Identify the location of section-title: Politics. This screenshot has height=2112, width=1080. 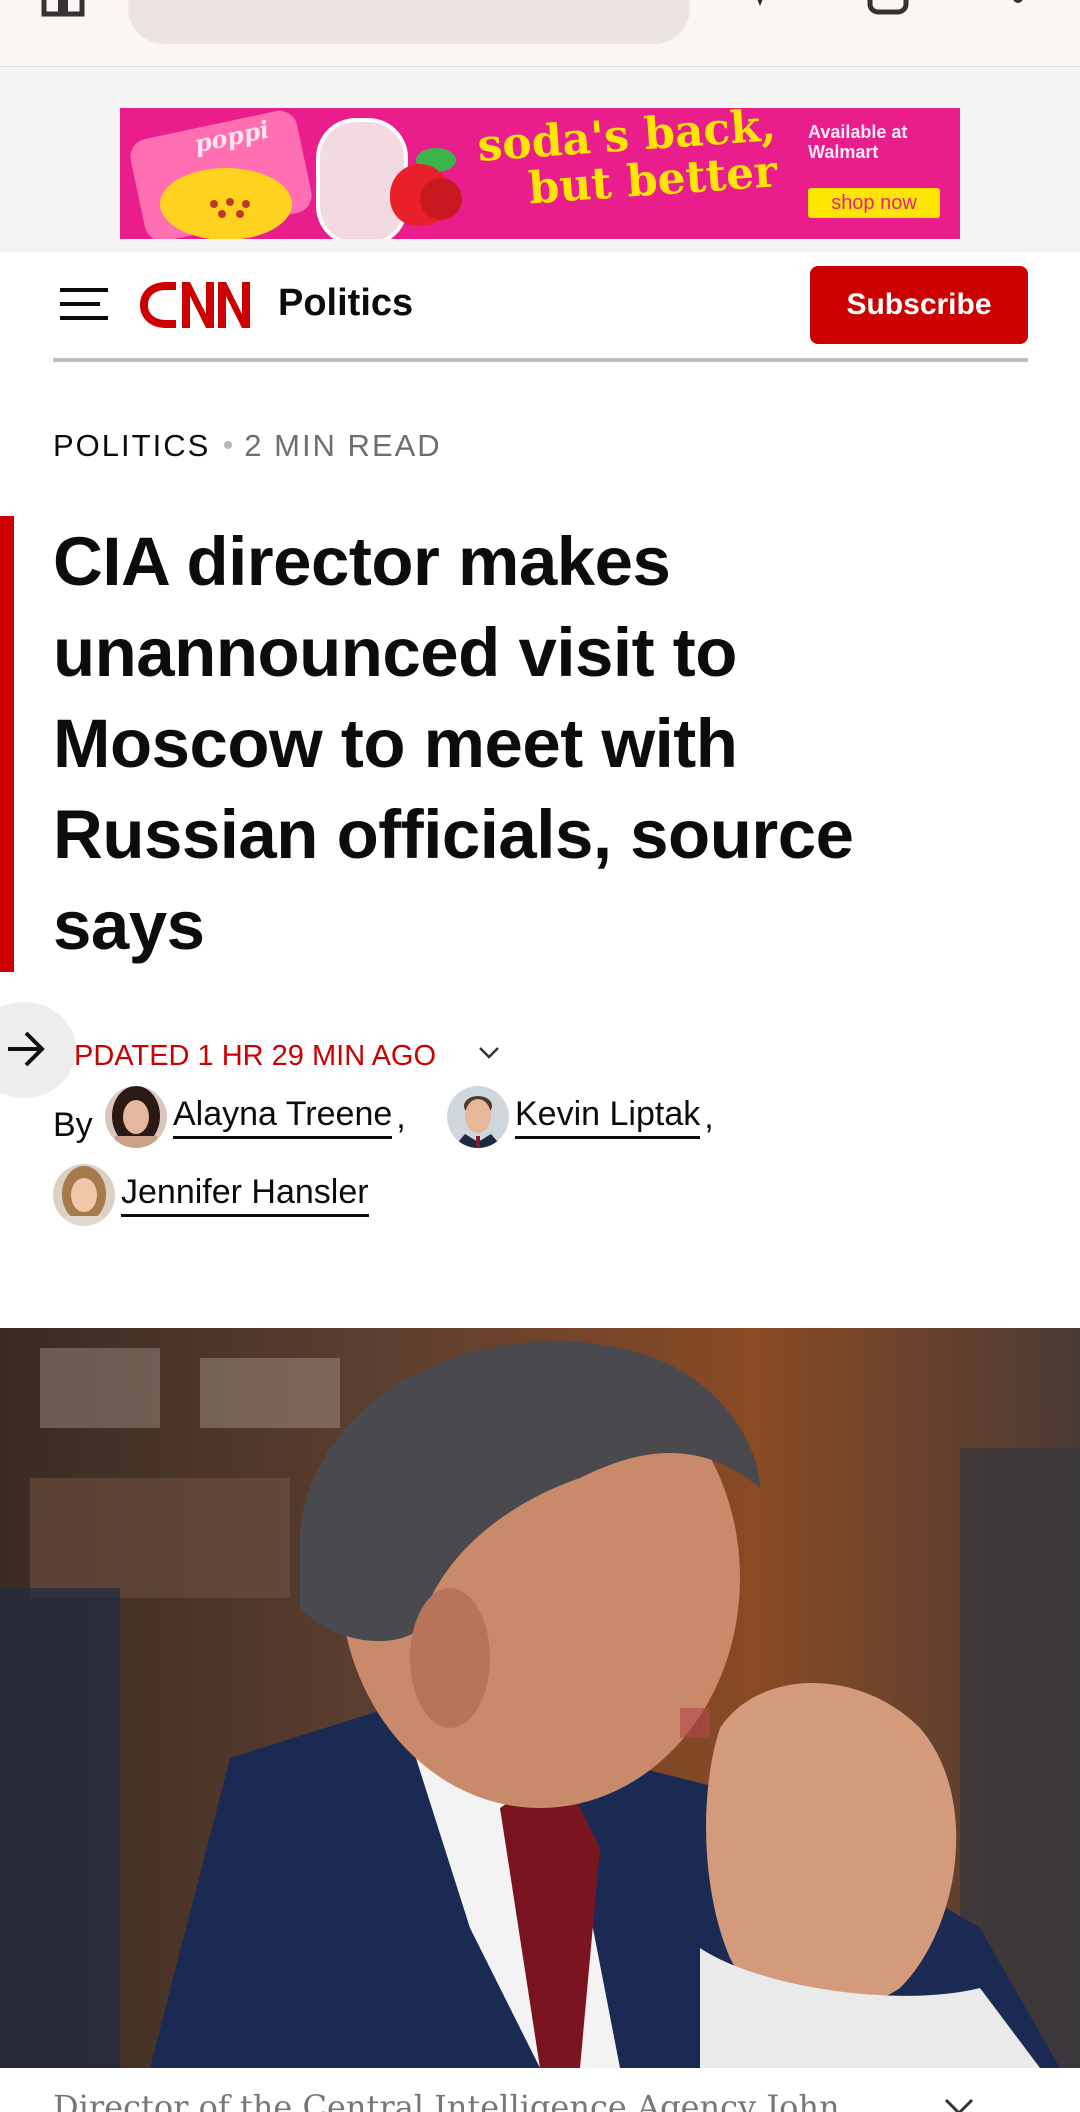
(345, 303).